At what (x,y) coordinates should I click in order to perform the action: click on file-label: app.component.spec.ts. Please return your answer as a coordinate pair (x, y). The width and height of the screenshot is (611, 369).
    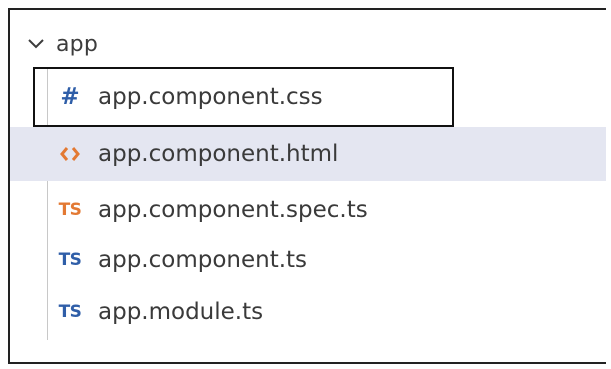
    Looking at the image, I should click on (233, 210).